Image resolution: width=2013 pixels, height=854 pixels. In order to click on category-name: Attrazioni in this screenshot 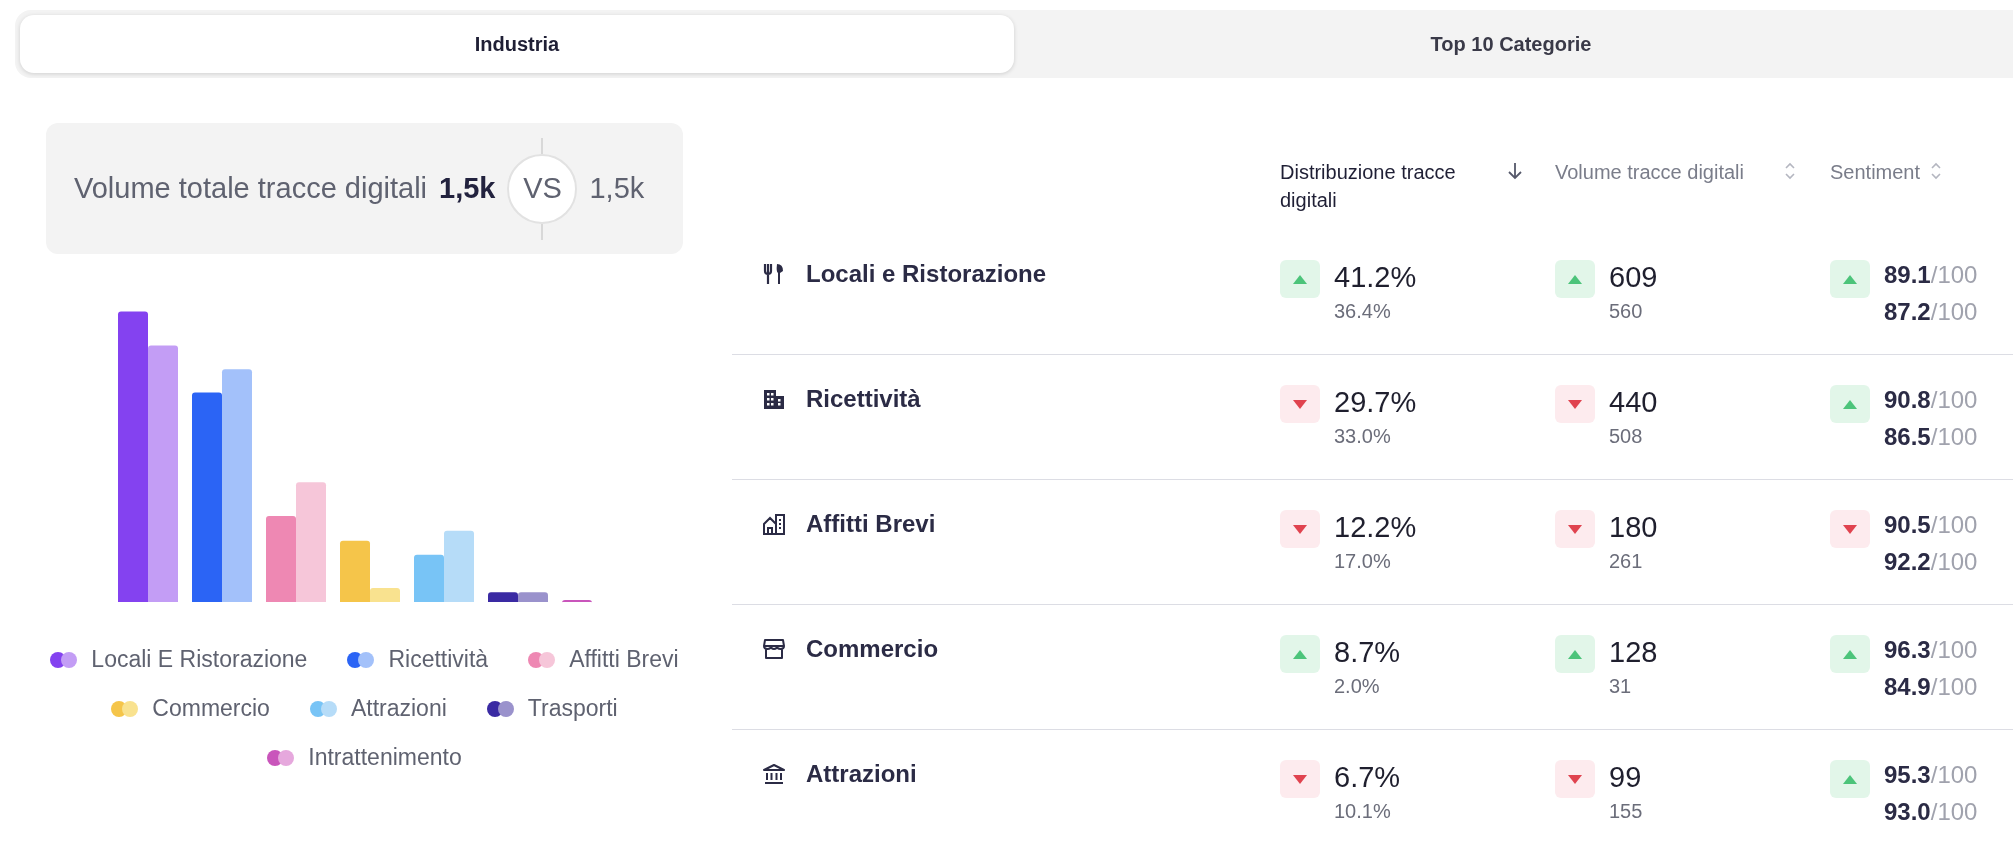, I will do `click(861, 774)`.